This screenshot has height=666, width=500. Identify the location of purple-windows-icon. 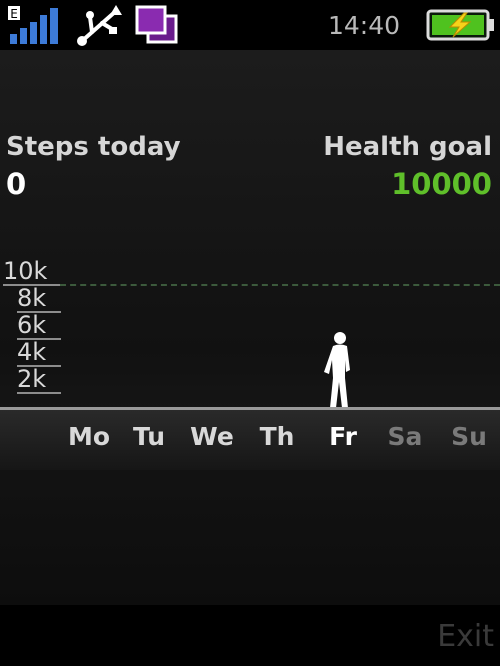
(156, 24).